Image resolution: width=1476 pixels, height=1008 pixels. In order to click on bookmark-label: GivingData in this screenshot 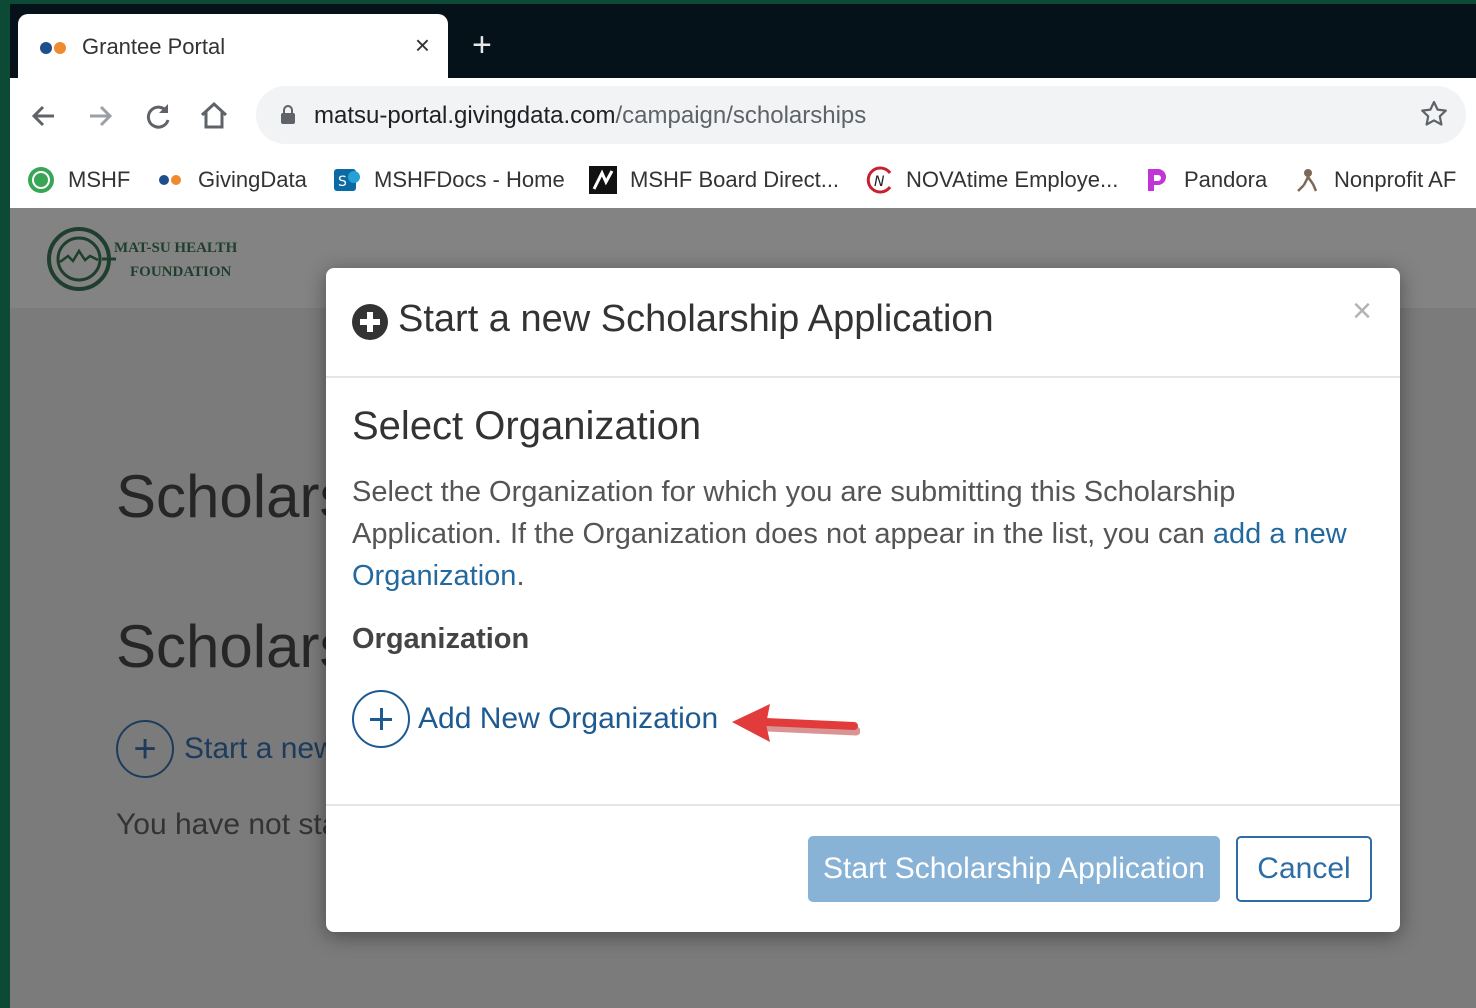, I will do `click(252, 179)`.